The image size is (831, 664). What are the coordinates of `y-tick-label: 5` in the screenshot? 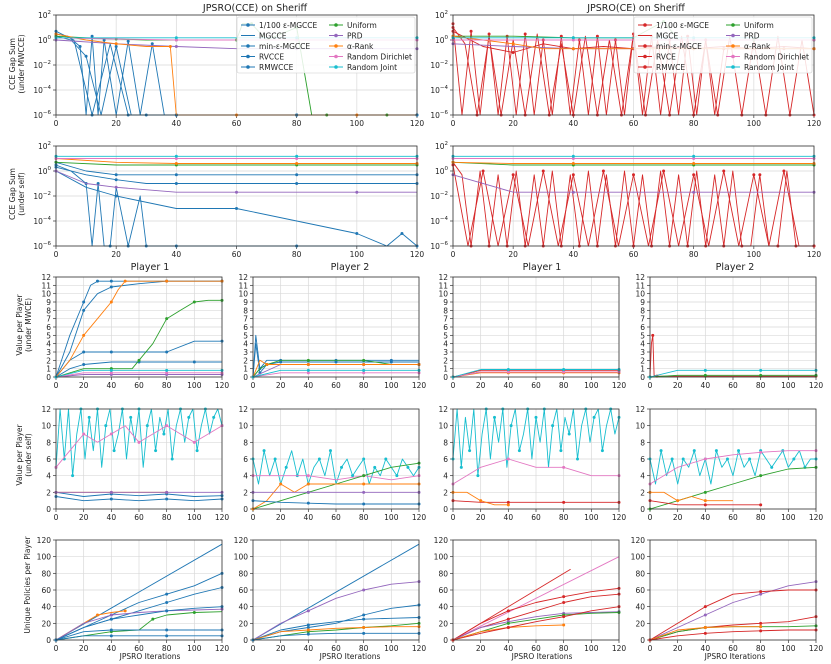 It's located at (445, 335).